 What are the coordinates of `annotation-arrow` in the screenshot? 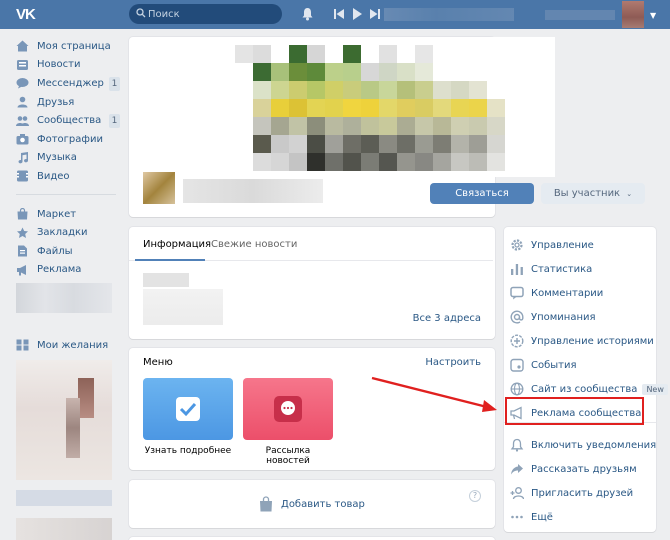 It's located at (434, 394).